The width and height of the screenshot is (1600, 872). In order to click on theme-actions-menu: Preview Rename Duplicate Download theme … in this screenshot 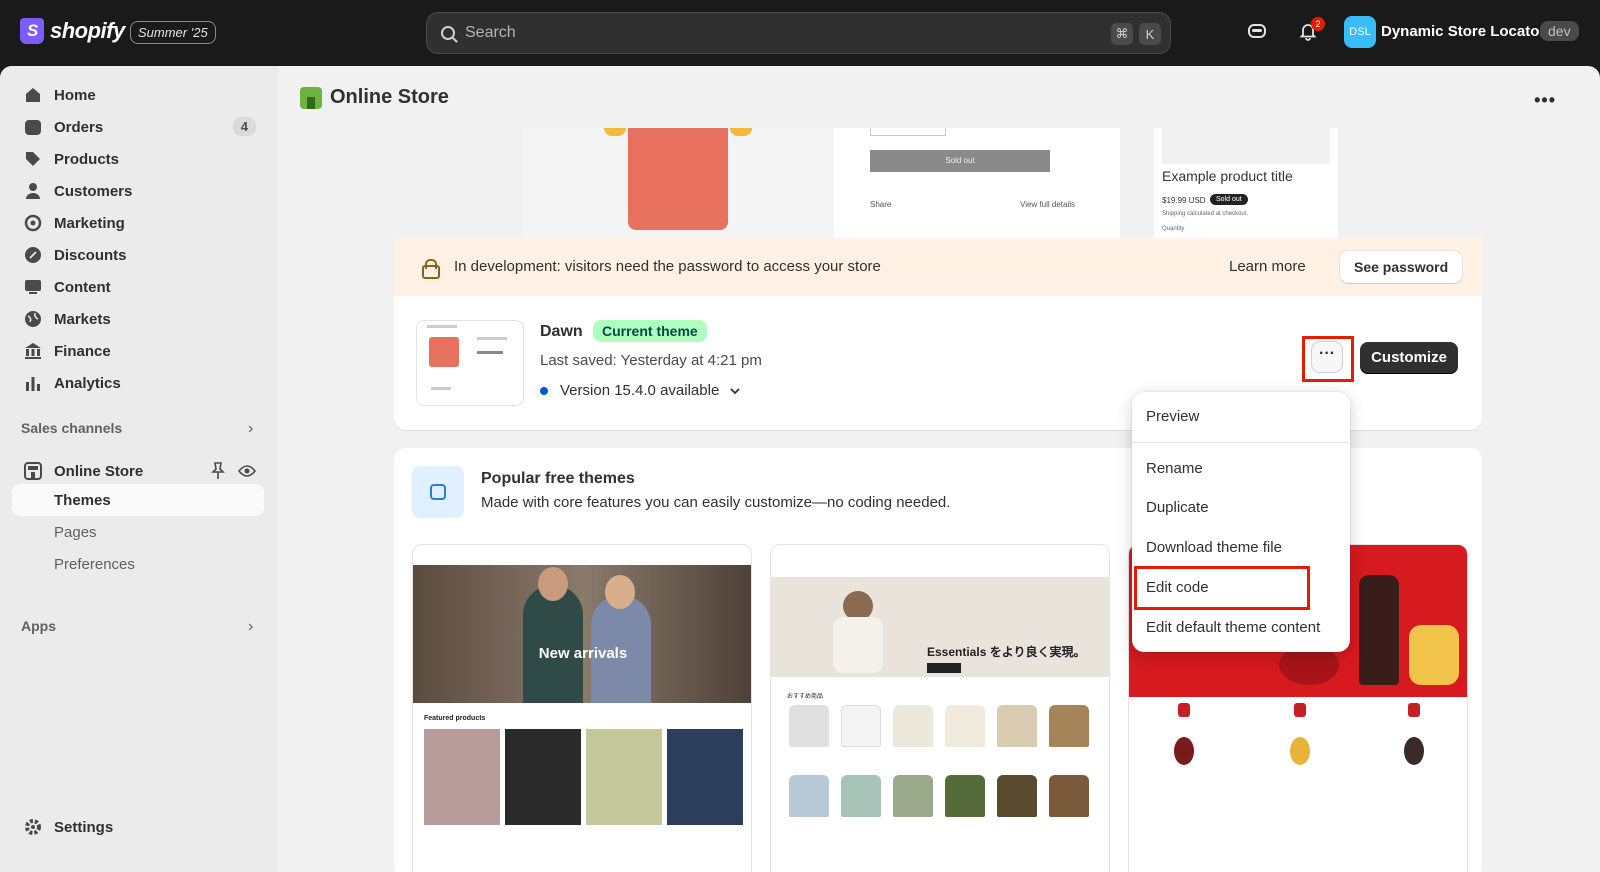, I will do `click(1241, 522)`.